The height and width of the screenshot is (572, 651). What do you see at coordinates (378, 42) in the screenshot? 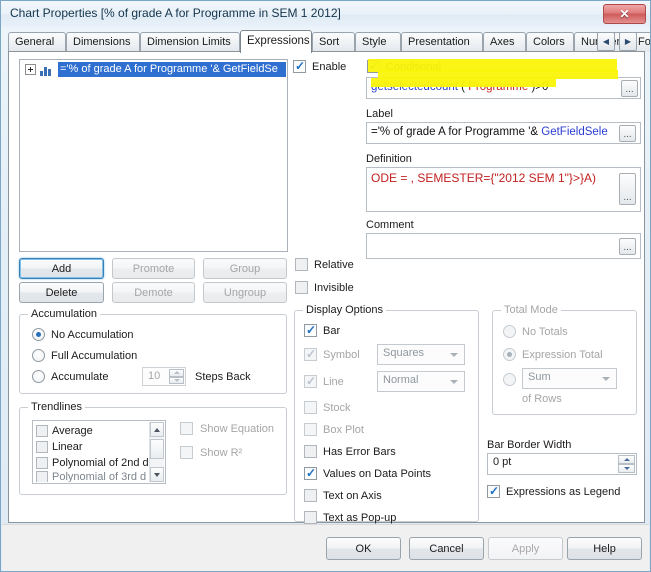
I see `tab-style: Style` at bounding box center [378, 42].